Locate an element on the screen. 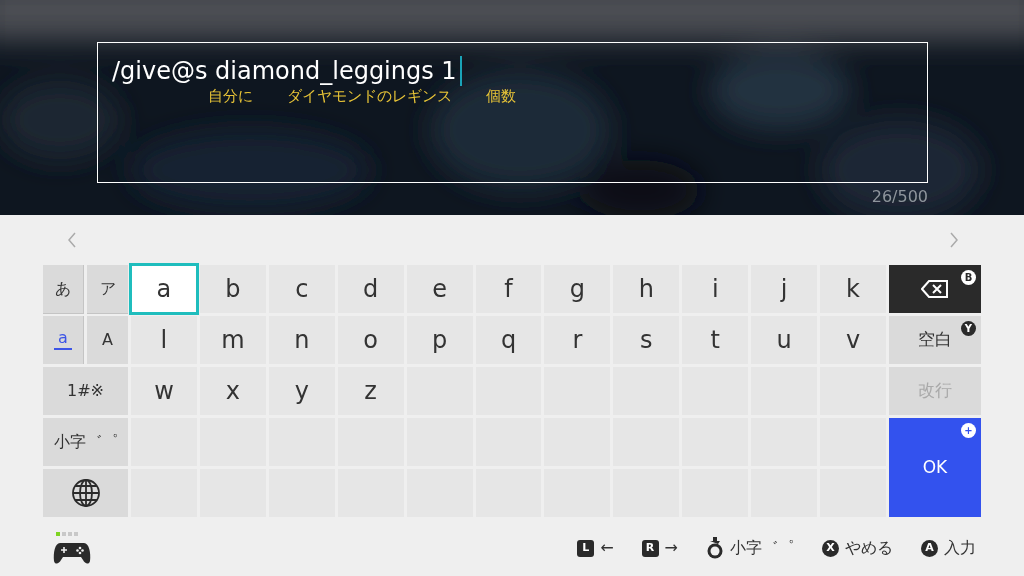  letter-key: x is located at coordinates (232, 391).